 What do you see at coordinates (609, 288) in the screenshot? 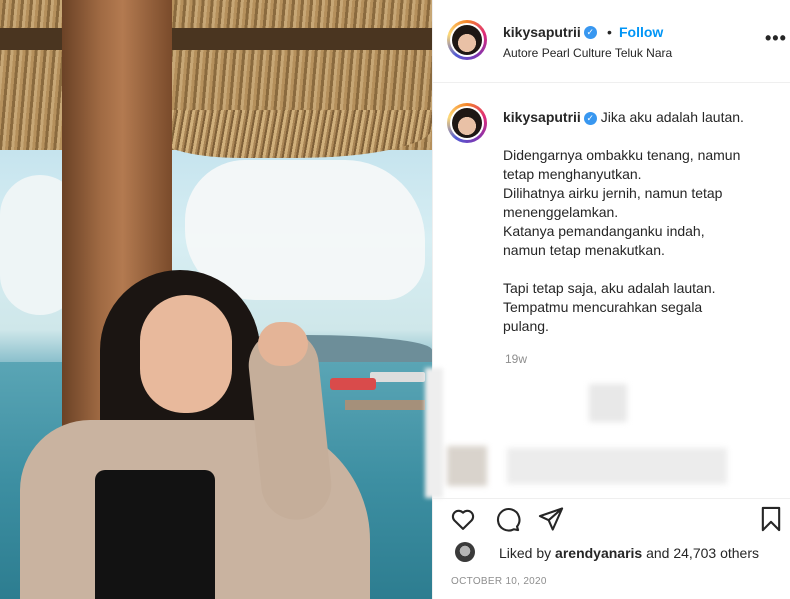
I see `caption-line: Tapi tetap saja, aku adalah lautan.` at bounding box center [609, 288].